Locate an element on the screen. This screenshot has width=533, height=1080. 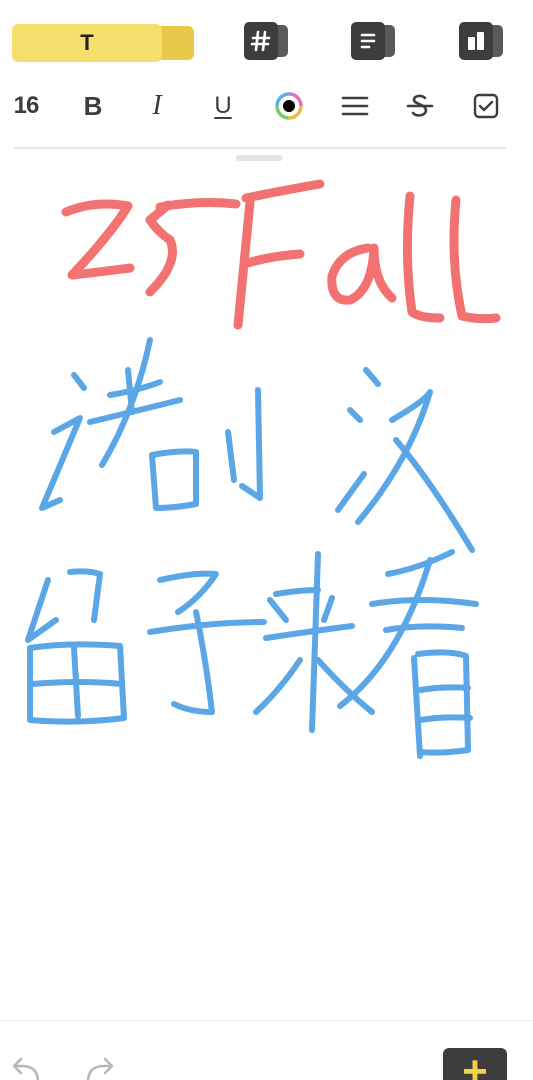
tool-tabs-bar: T is located at coordinates (266, 40).